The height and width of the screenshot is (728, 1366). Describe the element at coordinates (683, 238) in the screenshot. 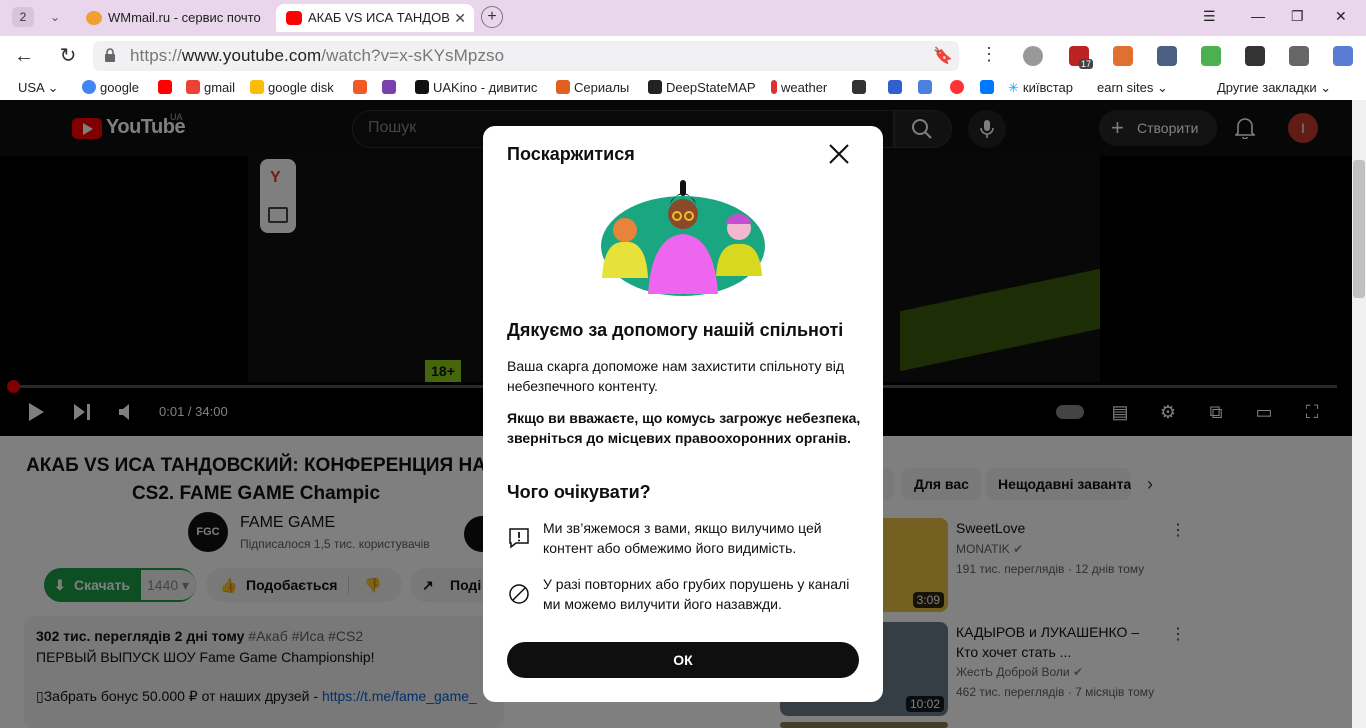

I see `community-illustration` at that location.